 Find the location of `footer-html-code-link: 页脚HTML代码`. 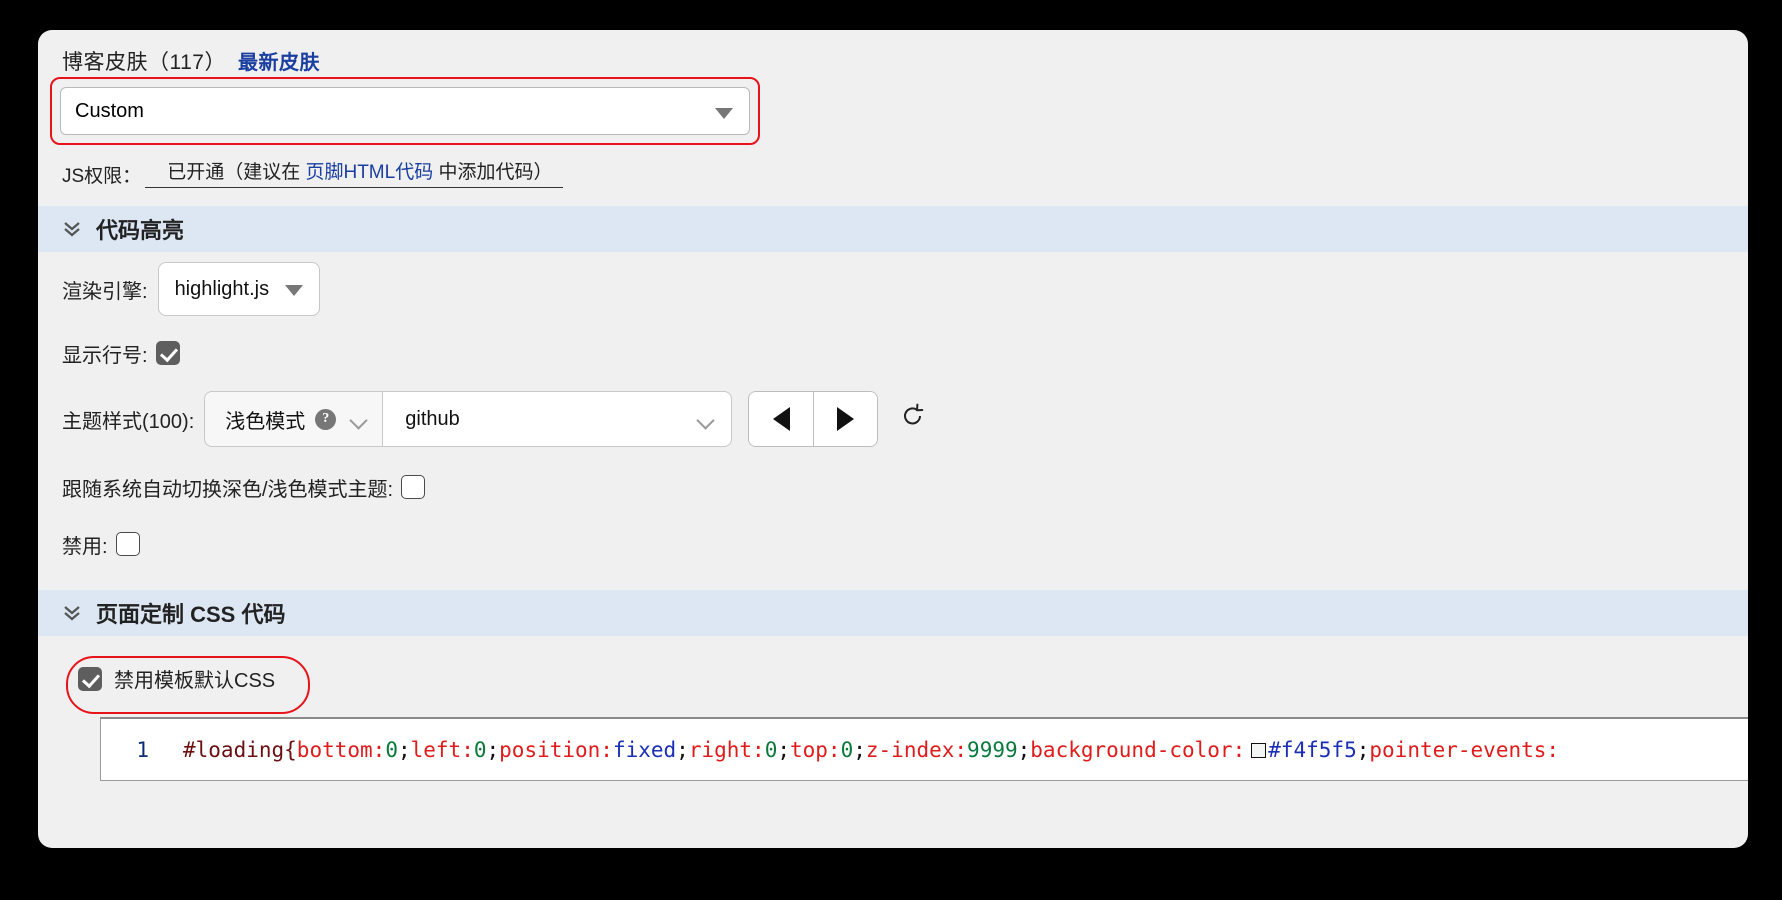

footer-html-code-link: 页脚HTML代码 is located at coordinates (369, 172).